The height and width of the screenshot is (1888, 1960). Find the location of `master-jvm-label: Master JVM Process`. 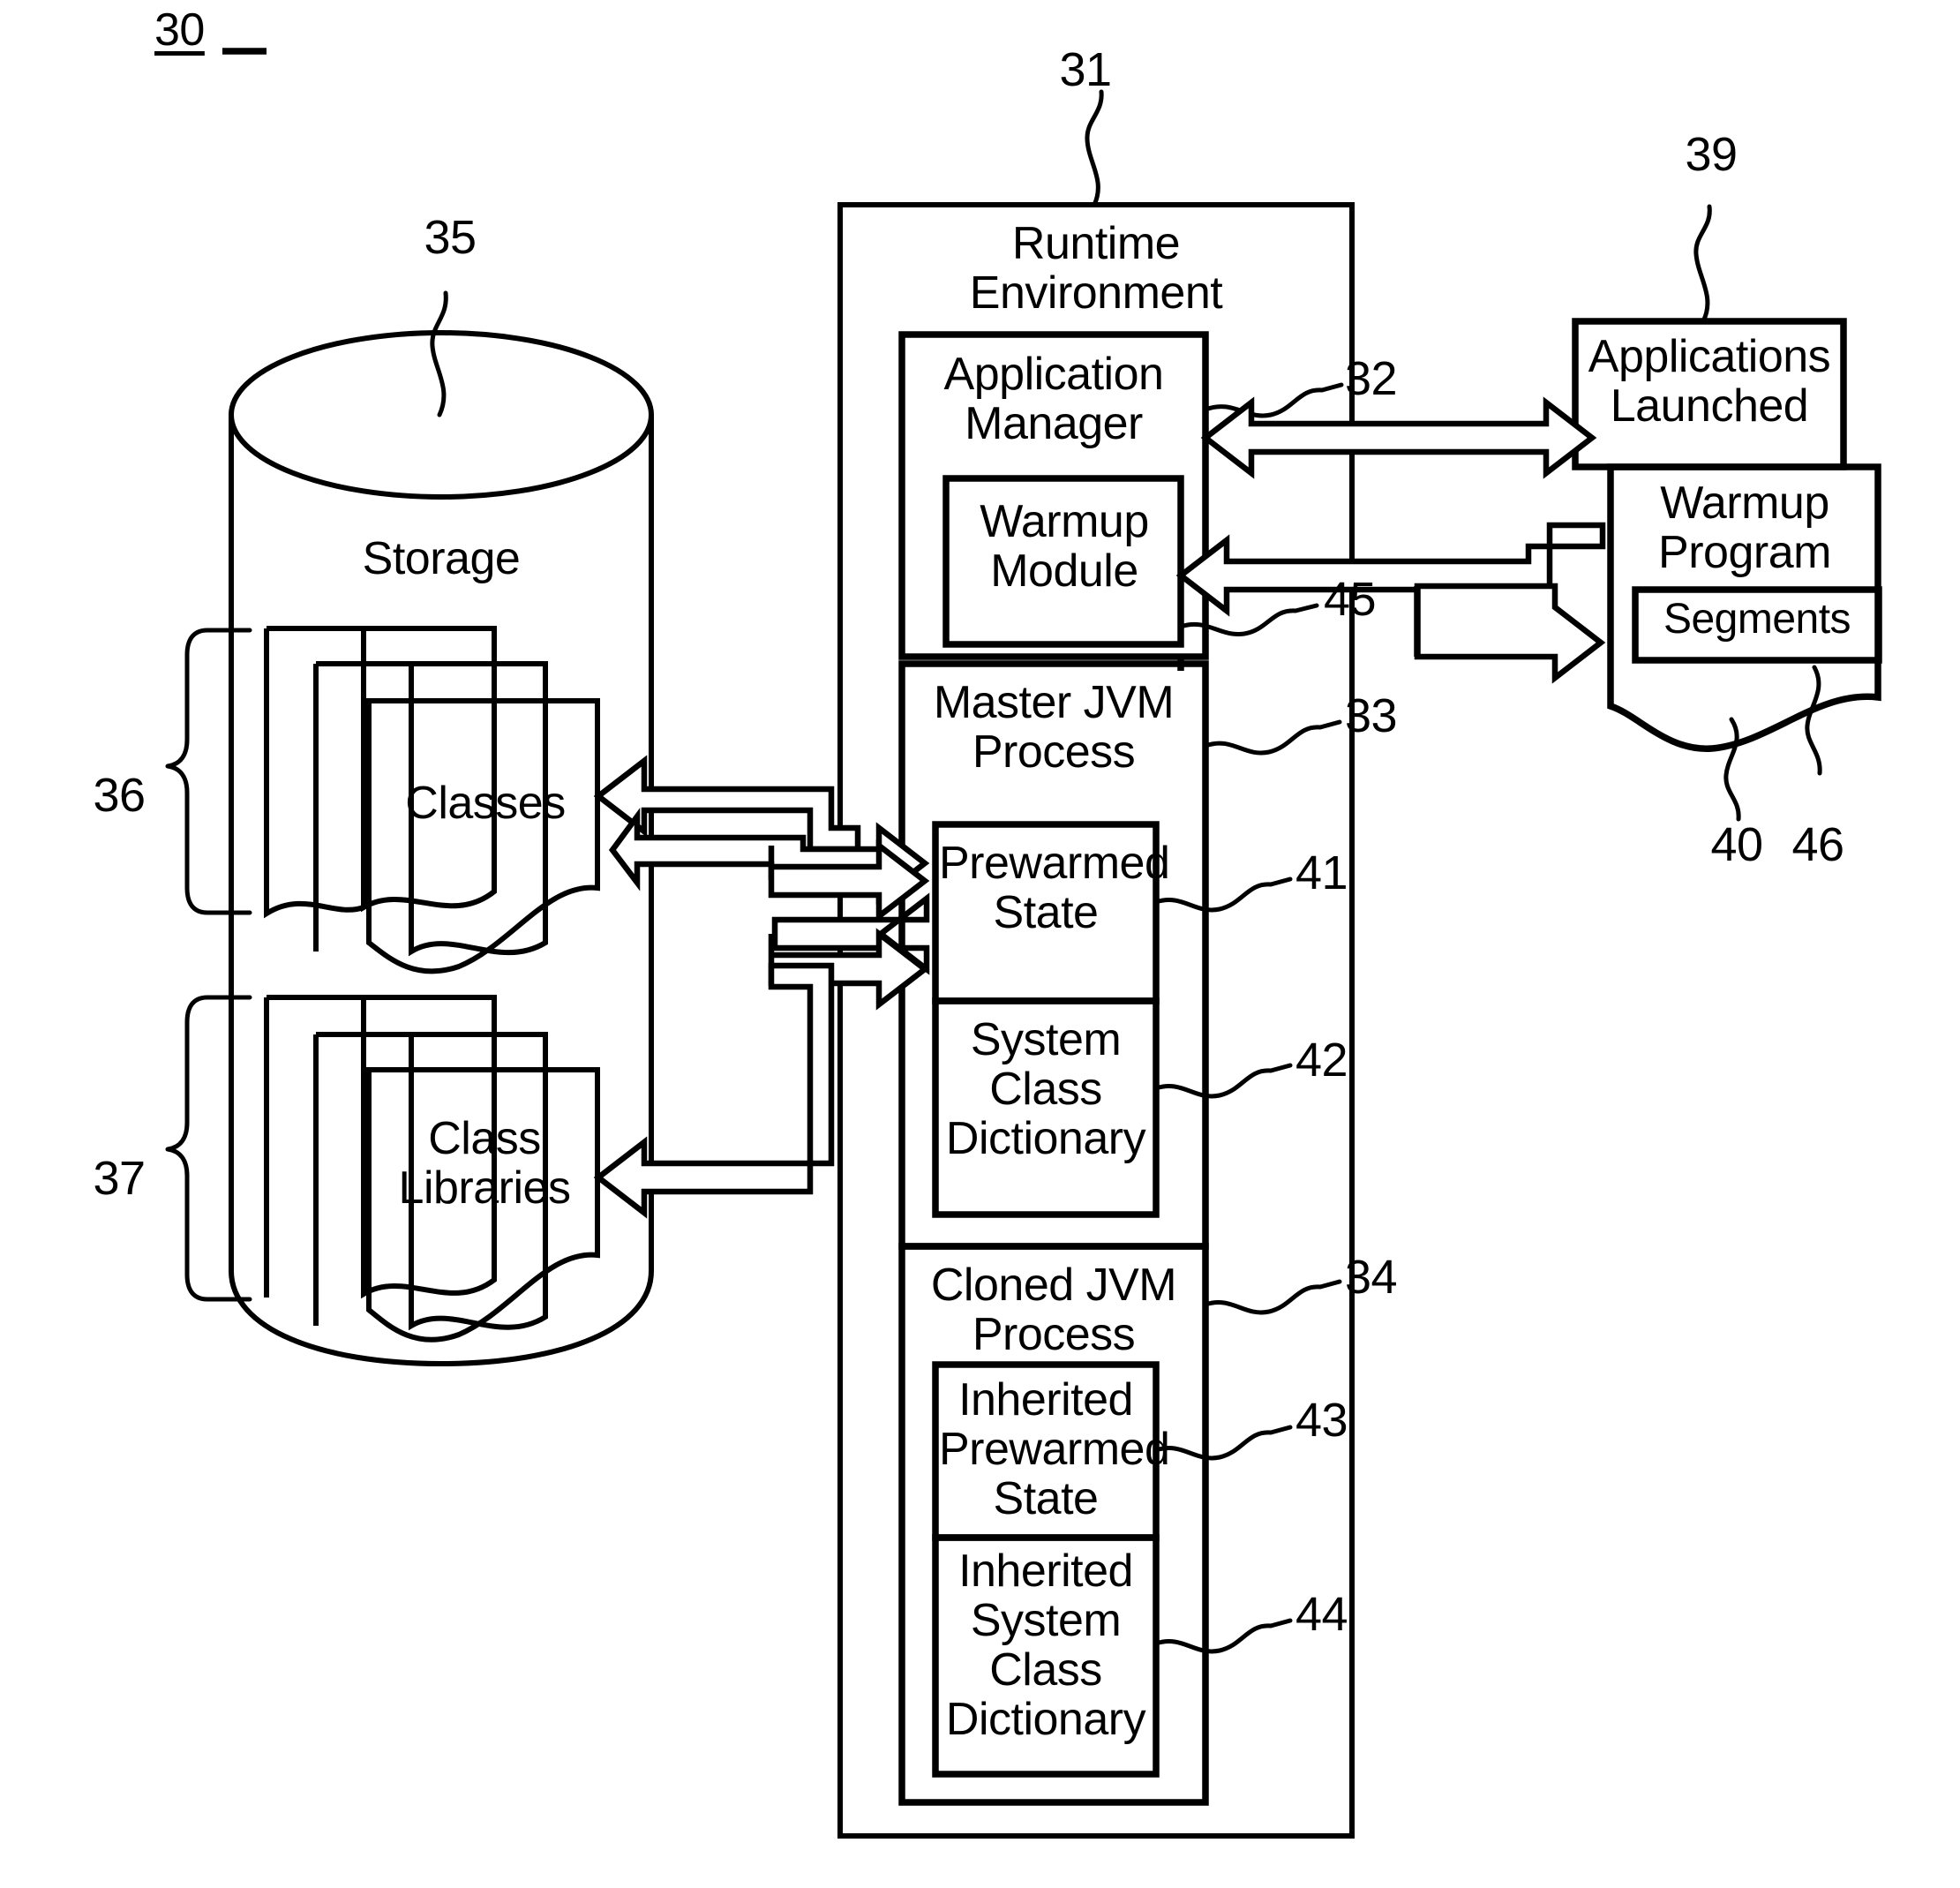

master-jvm-label: Master JVM Process is located at coordinates (1054, 728).